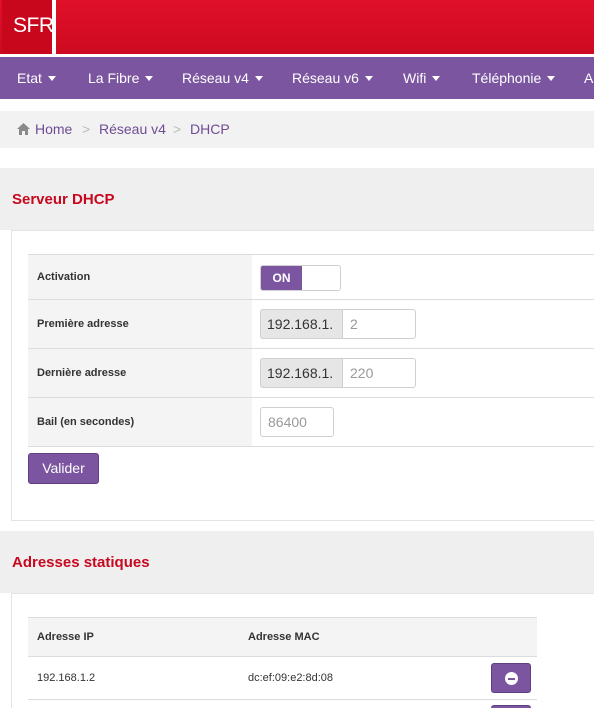 The image size is (594, 708). I want to click on last-address-prefix: 192.168.1., so click(301, 373).